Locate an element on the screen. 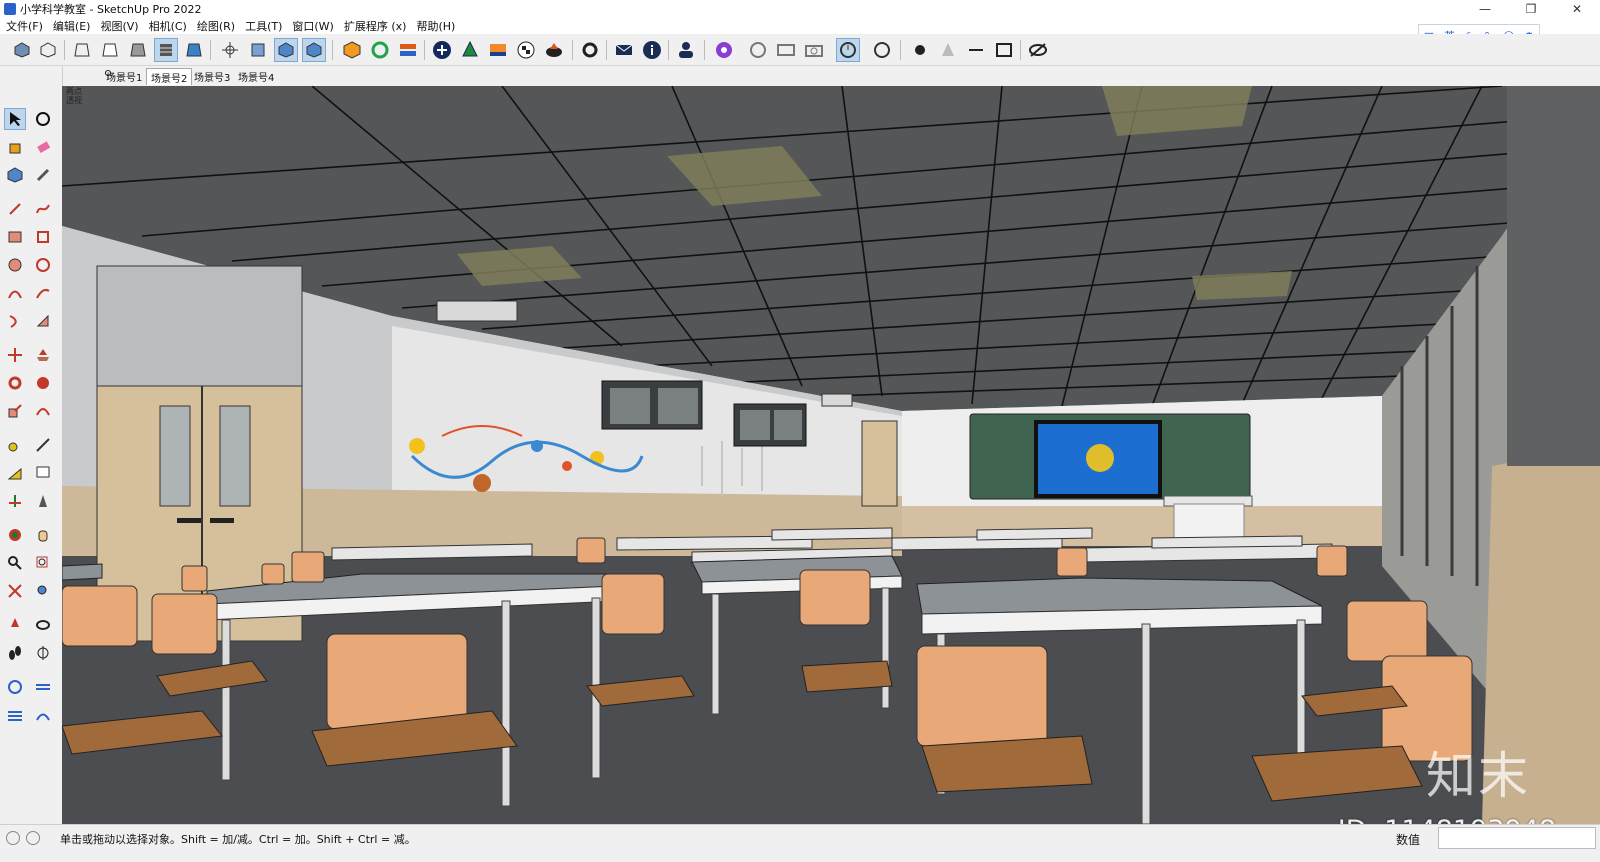 The image size is (1600, 862). position-camera-icon is located at coordinates (15, 625).